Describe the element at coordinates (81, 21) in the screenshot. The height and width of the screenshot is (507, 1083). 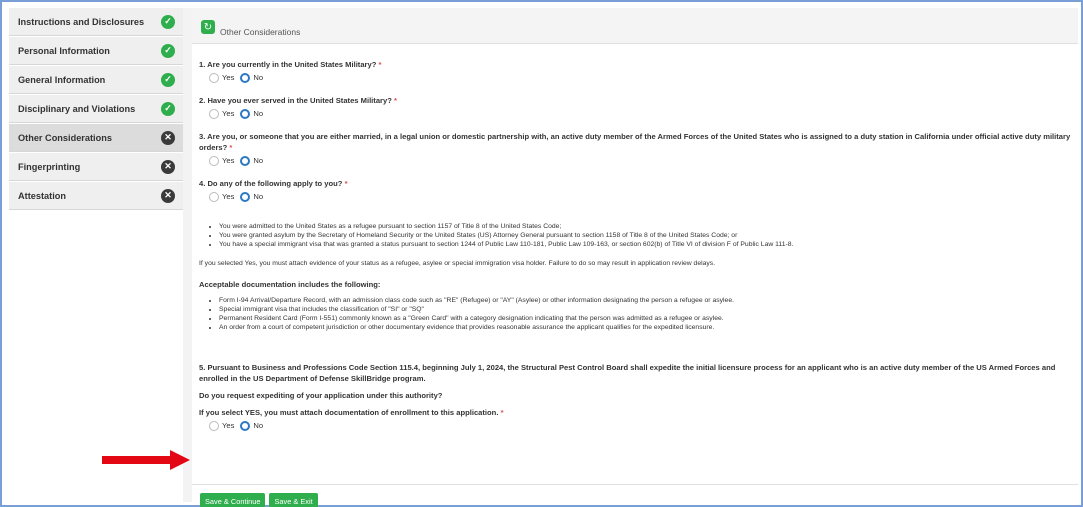
I see `sidebar-item-label: Instructions and Disclosures` at that location.